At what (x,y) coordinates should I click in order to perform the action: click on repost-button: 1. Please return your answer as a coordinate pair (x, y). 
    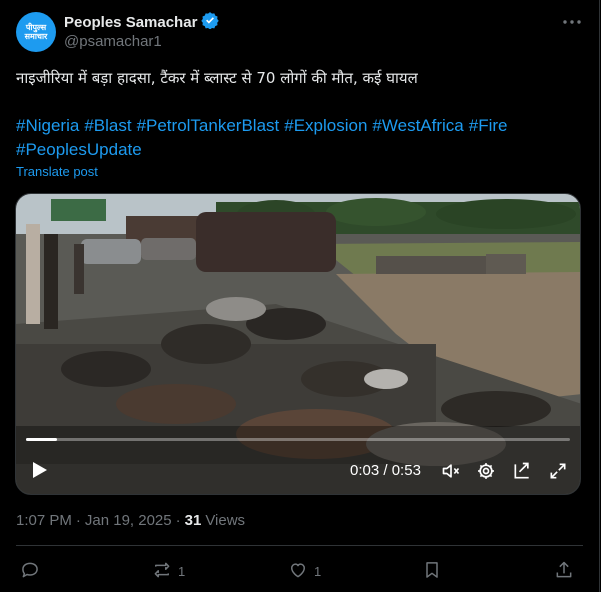
    Looking at the image, I should click on (168, 571).